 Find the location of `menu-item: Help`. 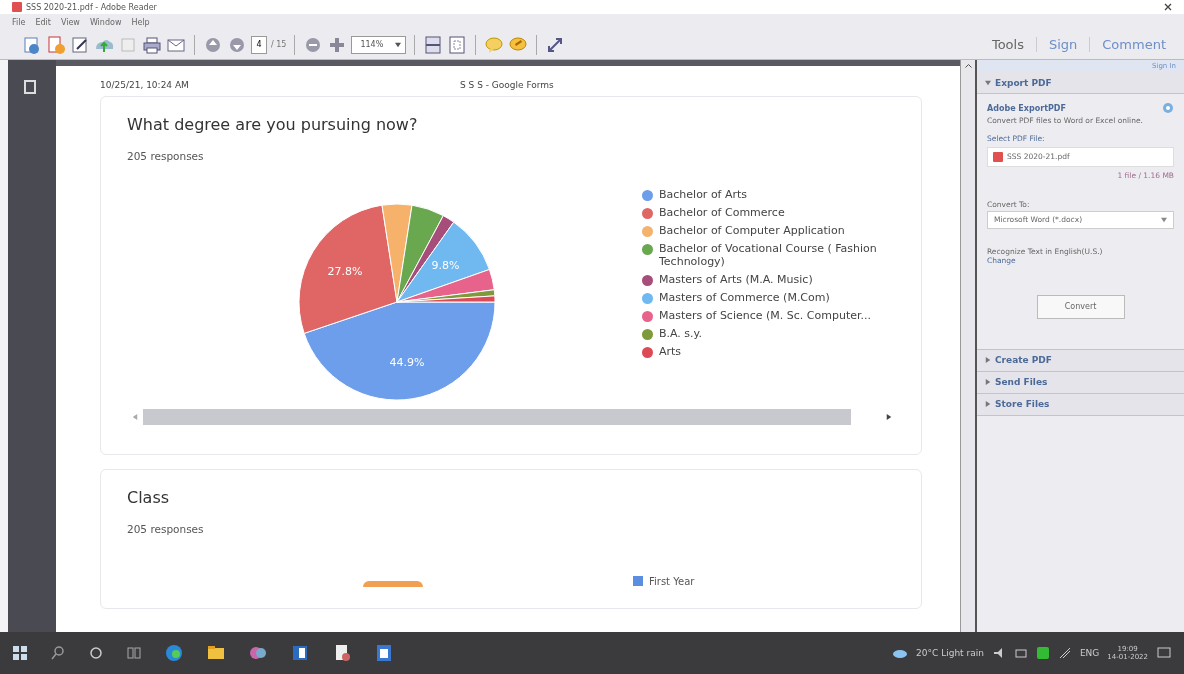

menu-item: Help is located at coordinates (140, 22).